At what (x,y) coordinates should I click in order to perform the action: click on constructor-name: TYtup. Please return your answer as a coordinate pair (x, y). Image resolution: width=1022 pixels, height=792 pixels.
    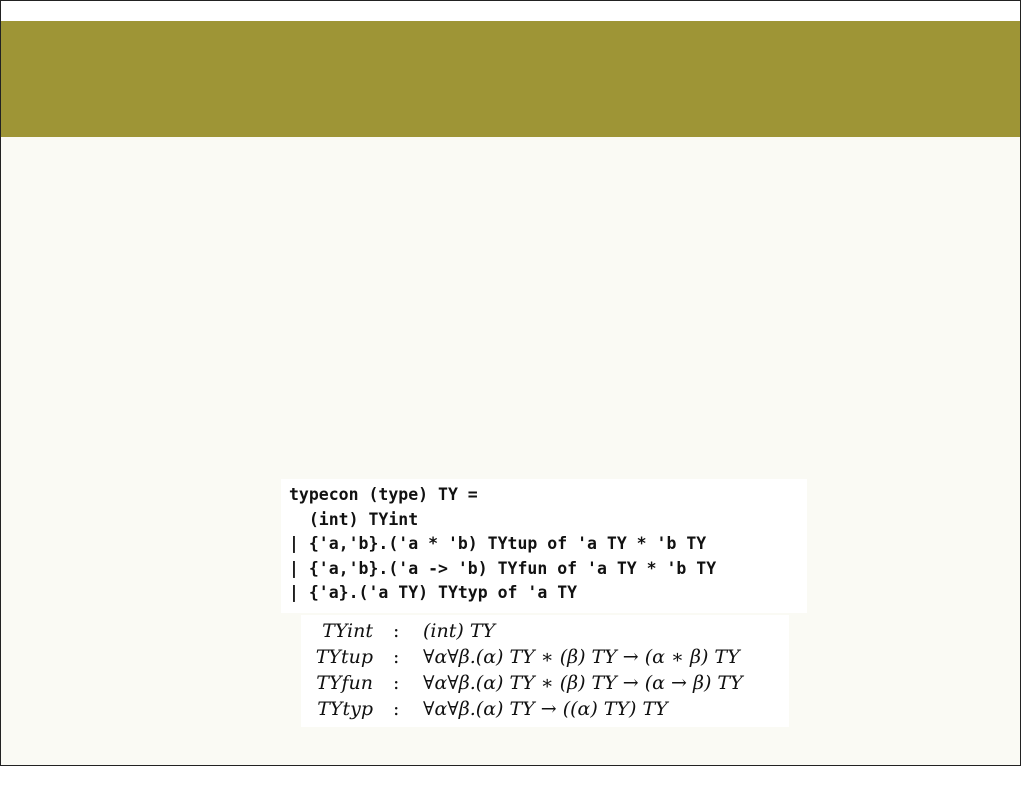
    Looking at the image, I should click on (344, 657).